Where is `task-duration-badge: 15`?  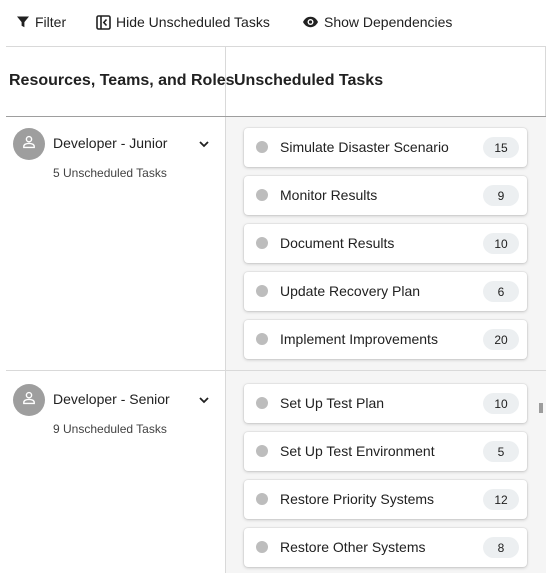 task-duration-badge: 15 is located at coordinates (501, 147).